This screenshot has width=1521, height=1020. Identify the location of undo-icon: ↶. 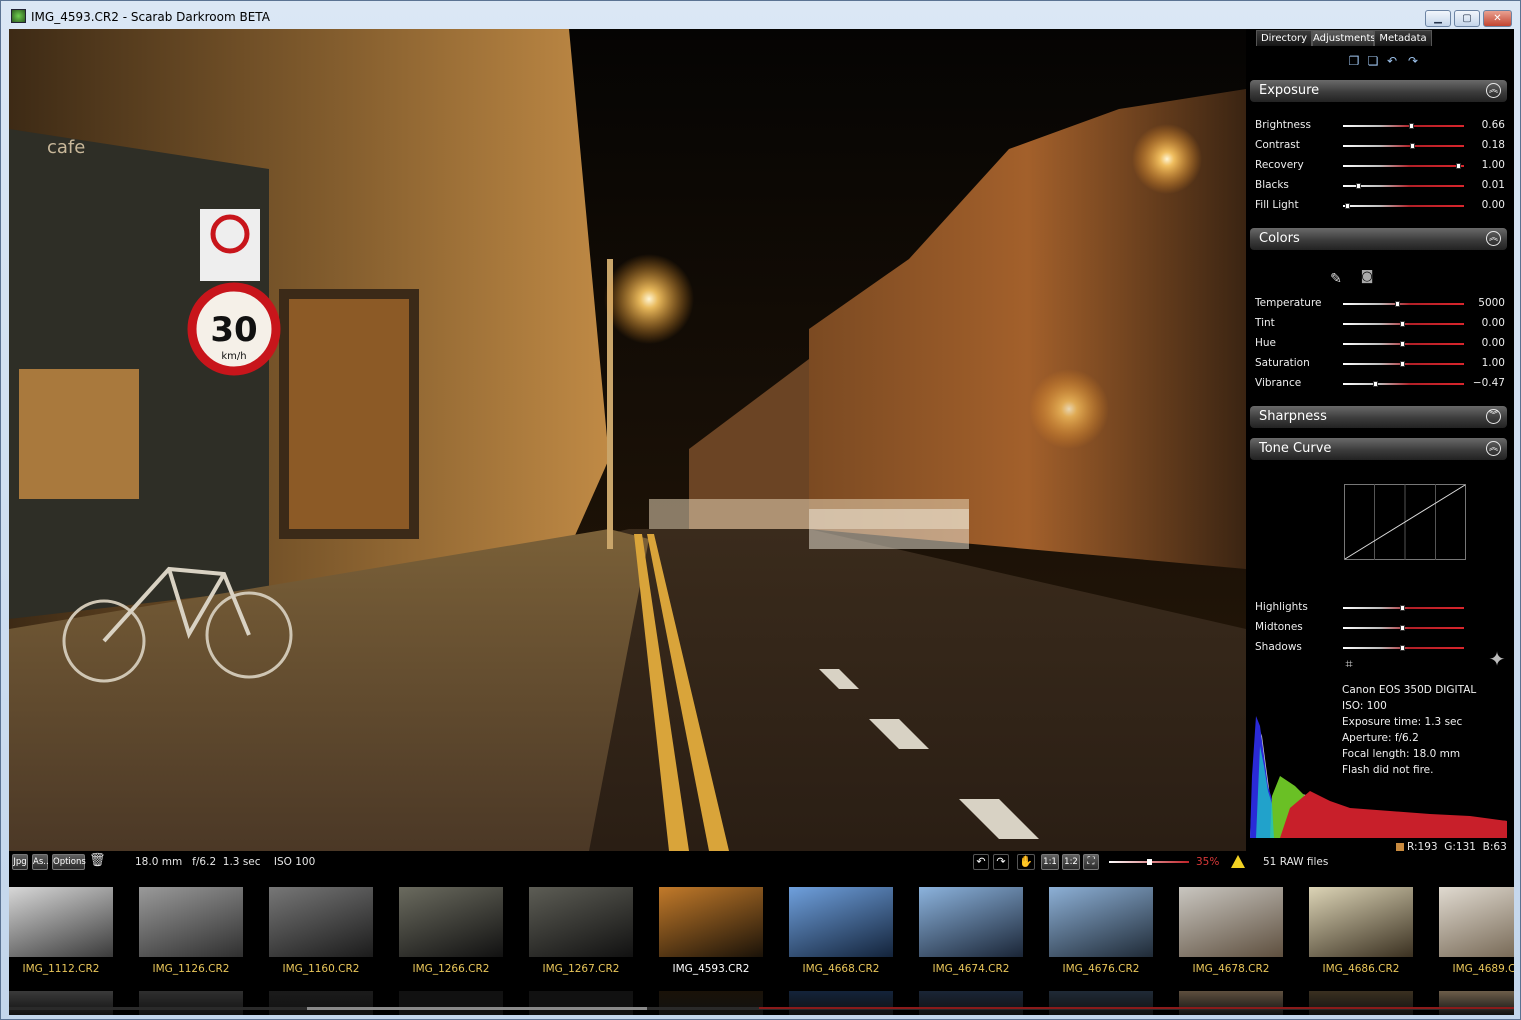
(1392, 61).